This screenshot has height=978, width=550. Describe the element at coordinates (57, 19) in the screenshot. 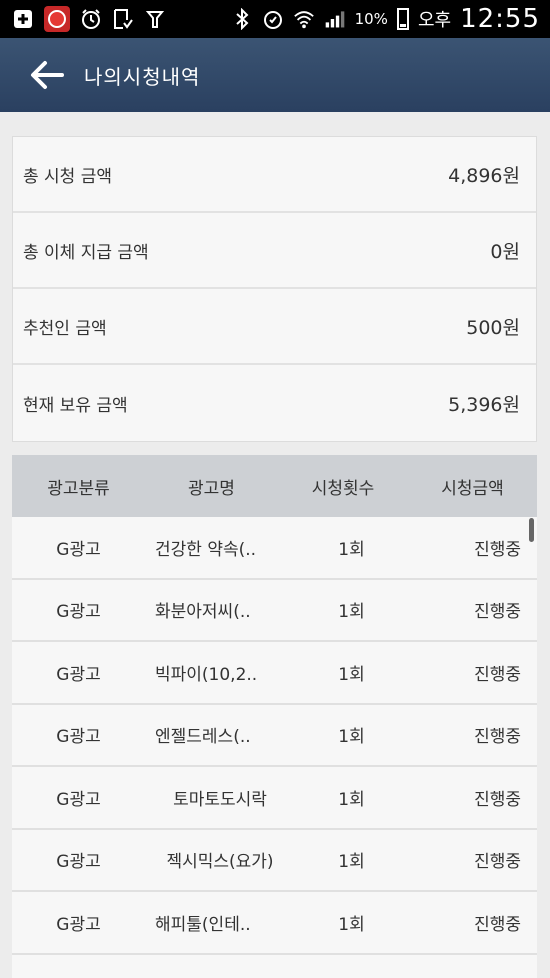

I see `app-notification-icon` at that location.